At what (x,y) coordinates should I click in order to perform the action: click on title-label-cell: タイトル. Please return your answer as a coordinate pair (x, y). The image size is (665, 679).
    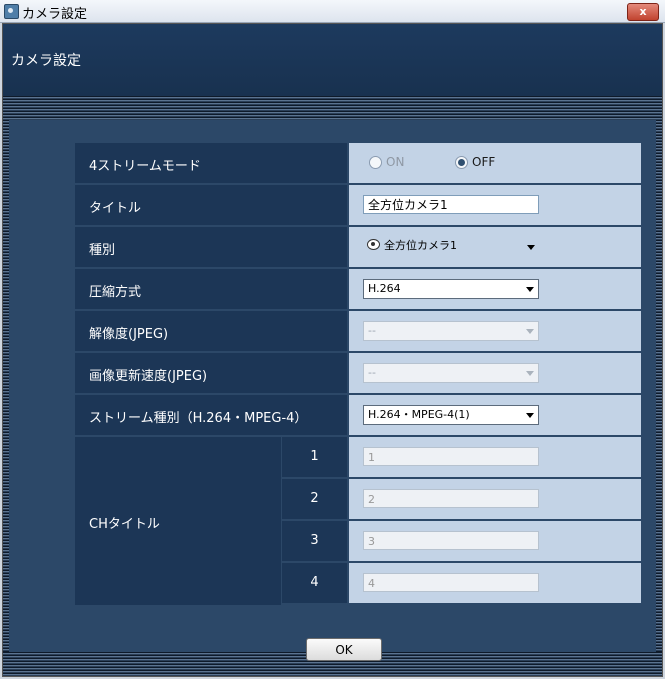
    Looking at the image, I should click on (211, 205).